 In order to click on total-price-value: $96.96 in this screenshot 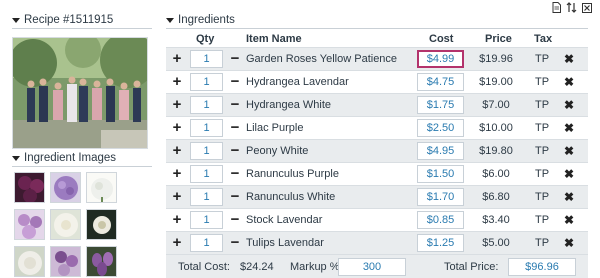, I will do `click(542, 267)`.